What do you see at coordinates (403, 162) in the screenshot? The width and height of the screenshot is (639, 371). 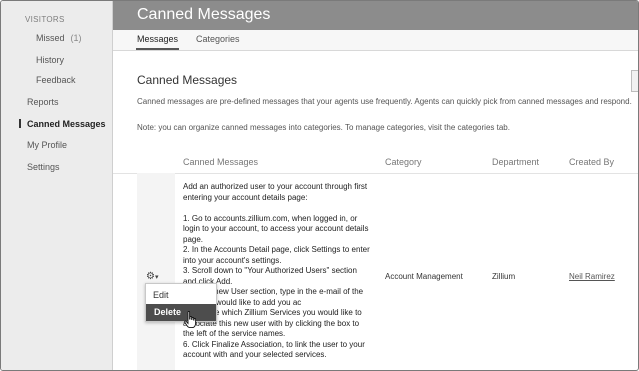 I see `column-header-category: Category` at bounding box center [403, 162].